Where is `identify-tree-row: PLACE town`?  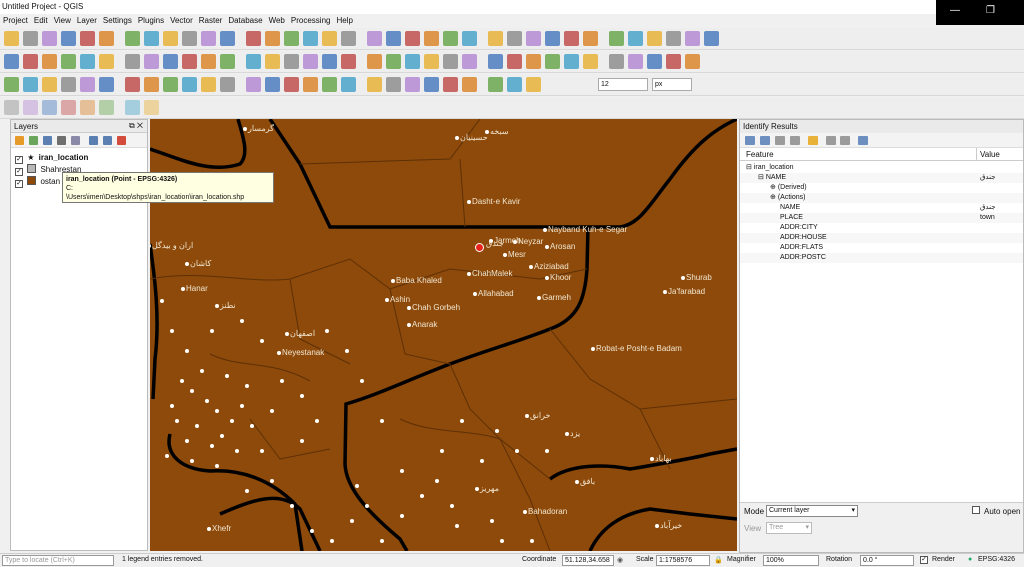 identify-tree-row: PLACE town is located at coordinates (881, 218).